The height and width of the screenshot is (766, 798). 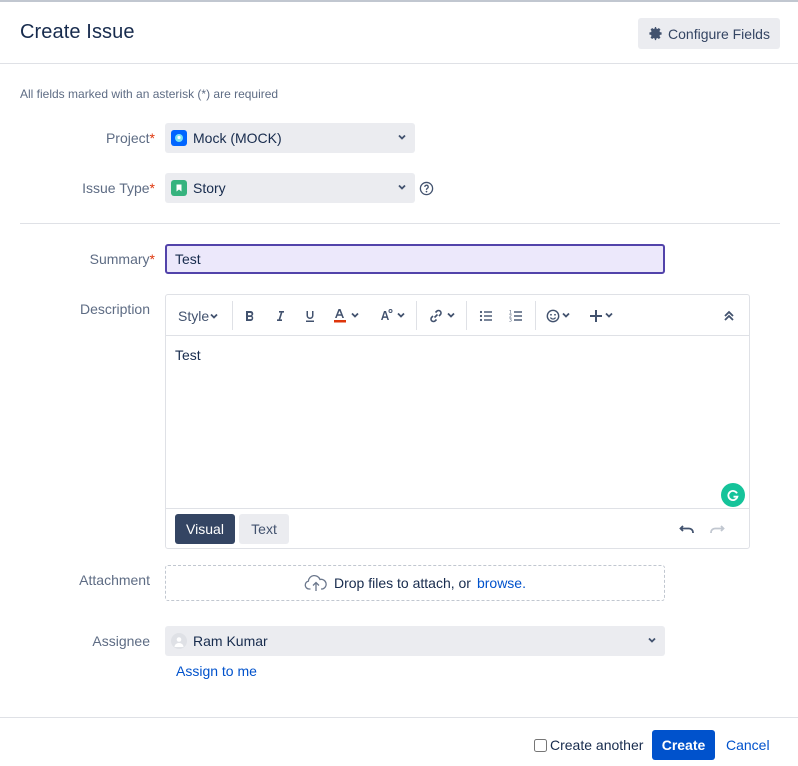 What do you see at coordinates (597, 745) in the screenshot?
I see `create-another-label: Create another` at bounding box center [597, 745].